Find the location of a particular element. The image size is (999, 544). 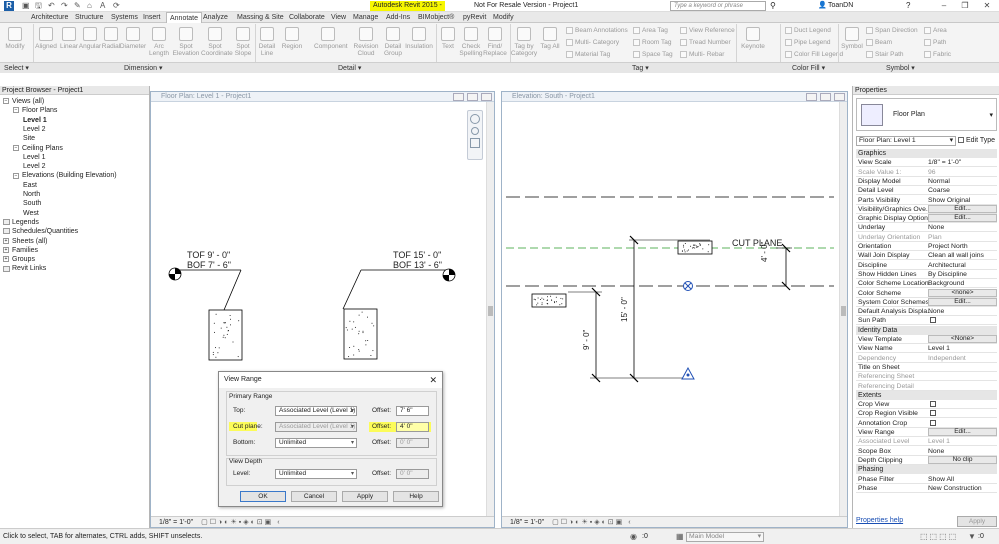

filter-icon: ▼ is located at coordinates (972, 536).